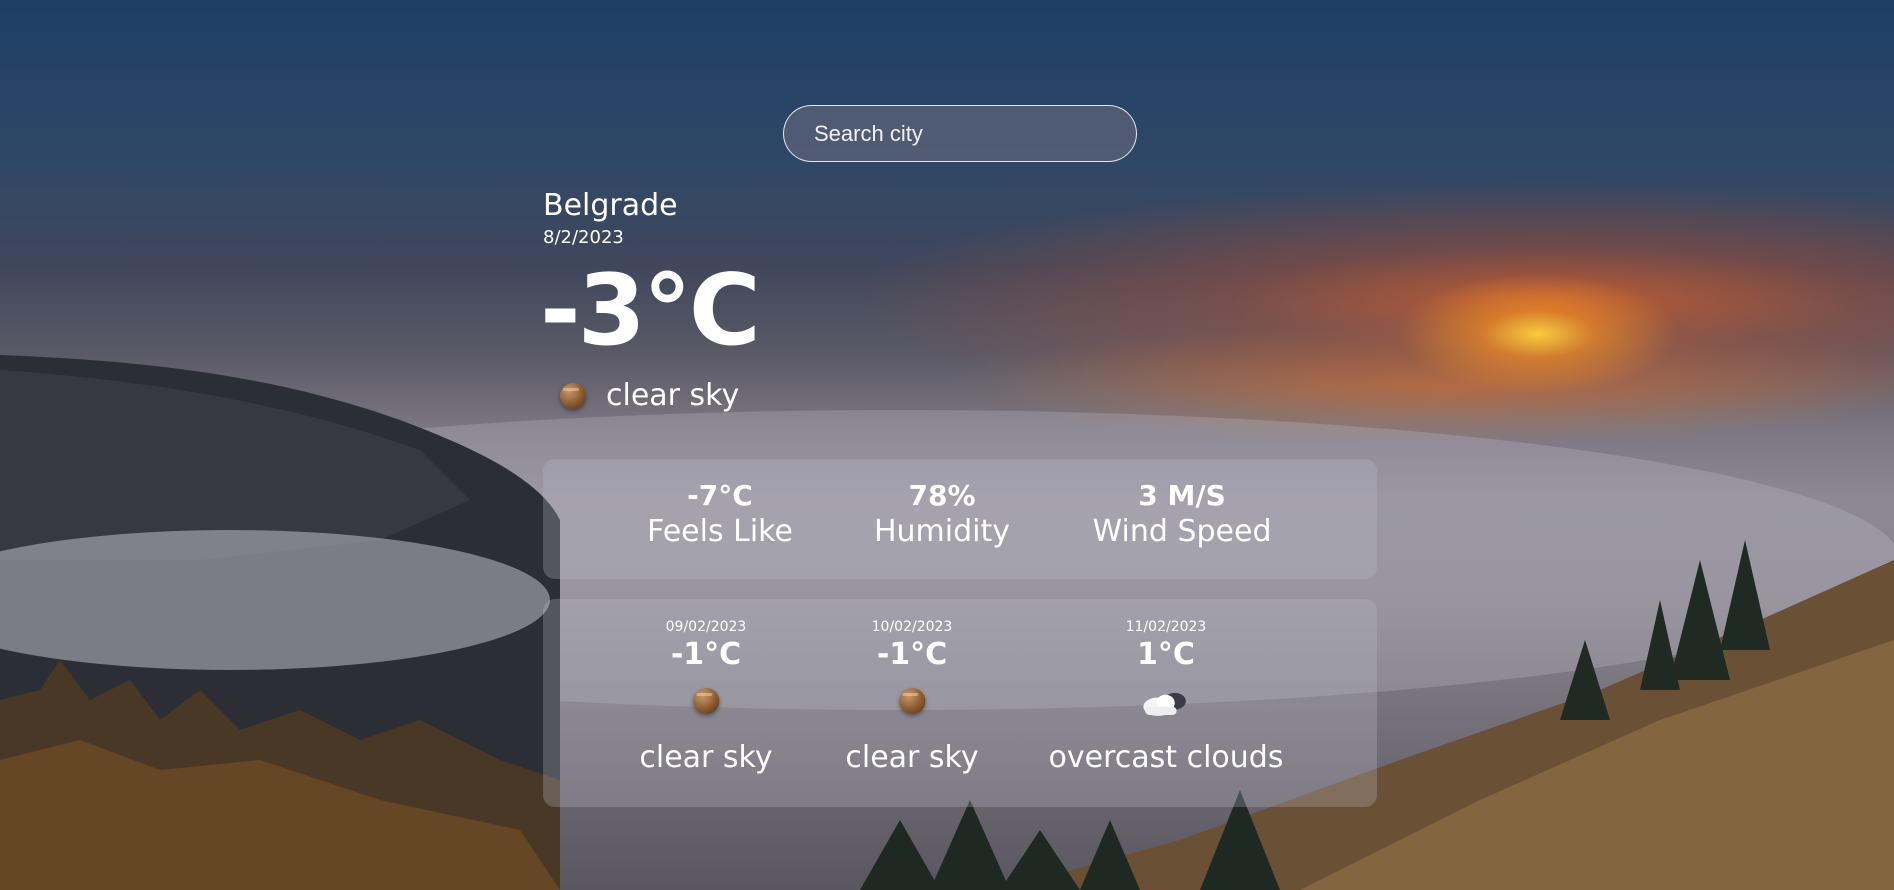 The image size is (1894, 890). I want to click on wind-speed-stat: 3 M/S Wind Speed, so click(1182, 514).